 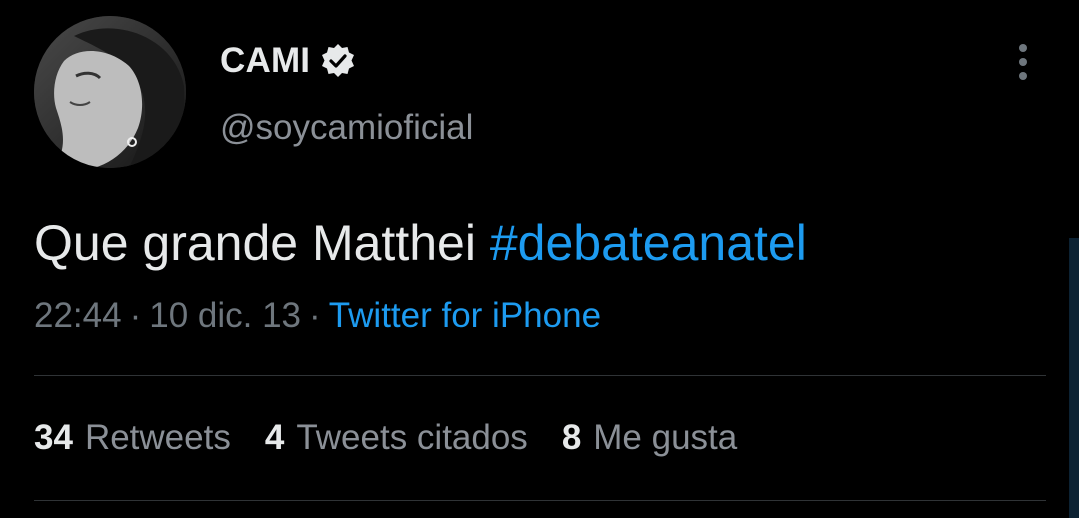 I want to click on author-name: CAMI, so click(x=265, y=61).